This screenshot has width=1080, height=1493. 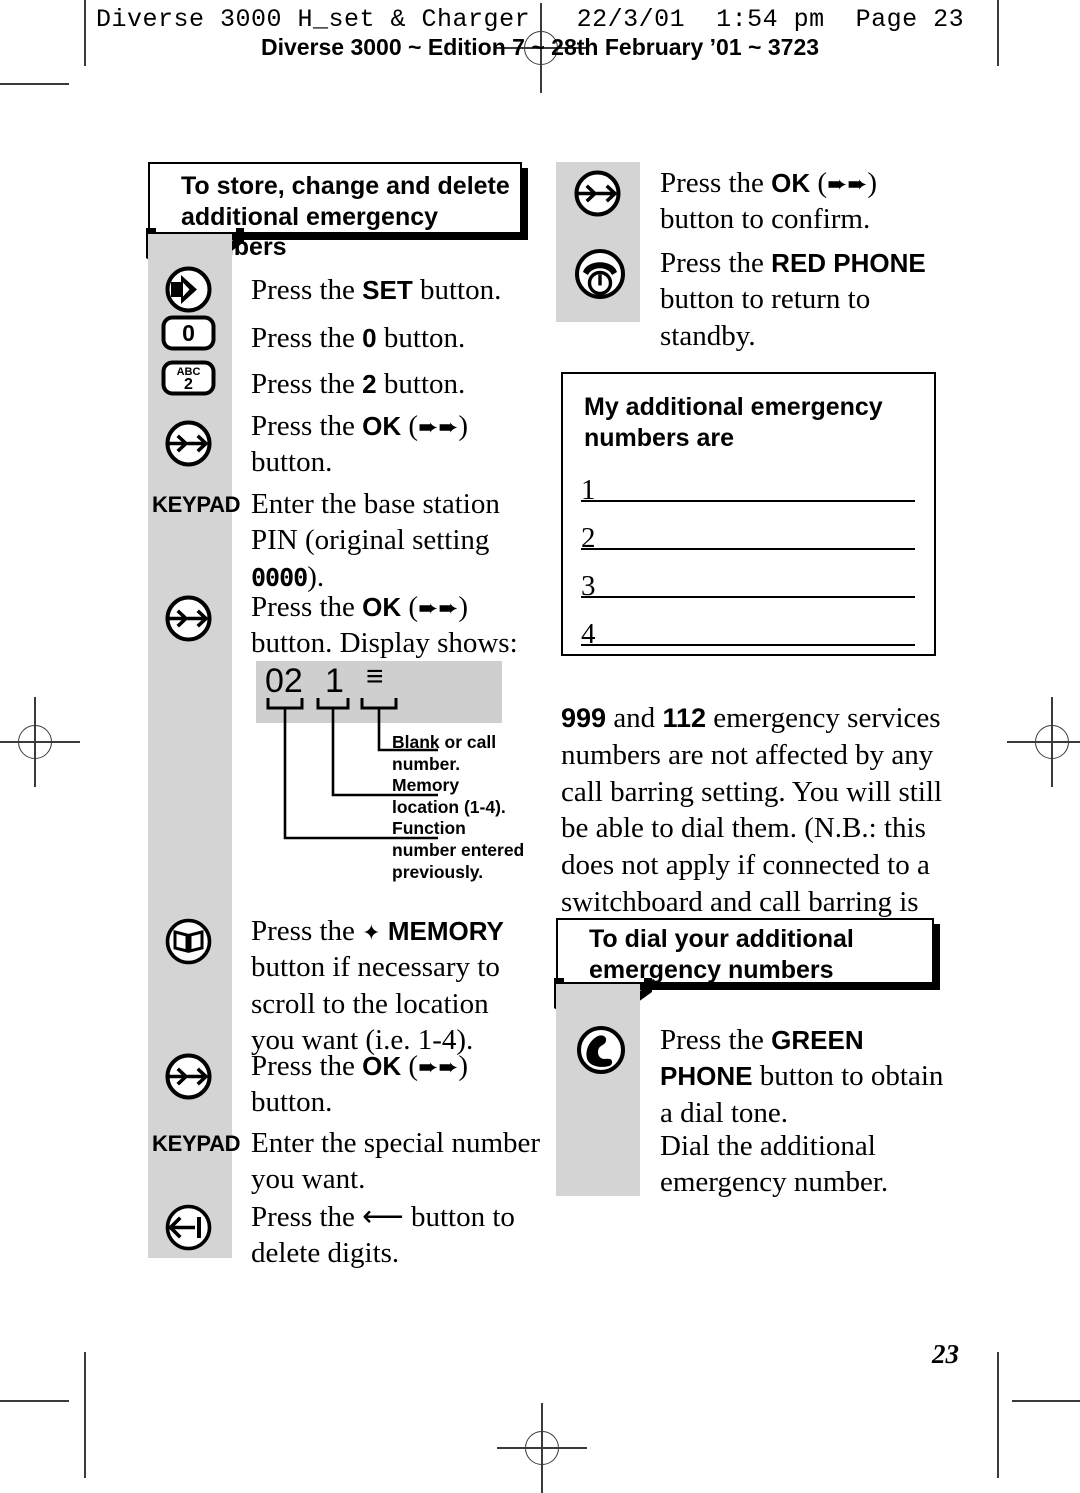 I want to click on set-button-icon, so click(x=188, y=289).